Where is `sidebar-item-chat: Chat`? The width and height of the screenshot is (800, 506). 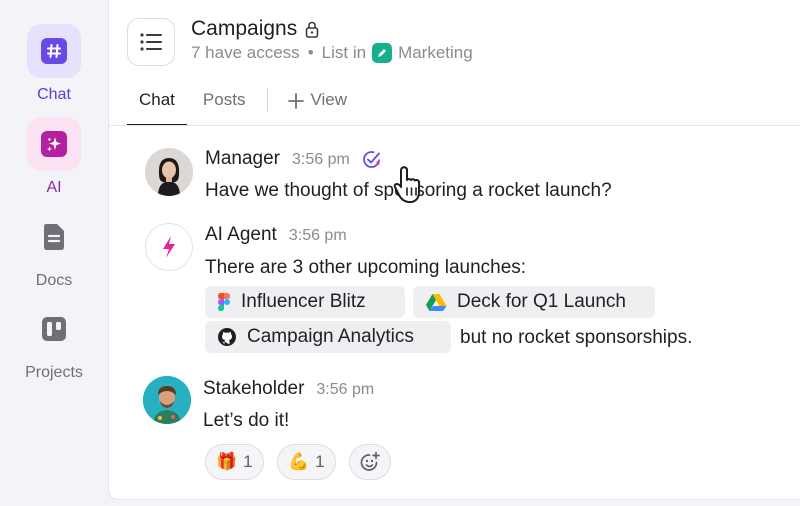
sidebar-item-chat: Chat is located at coordinates (54, 64).